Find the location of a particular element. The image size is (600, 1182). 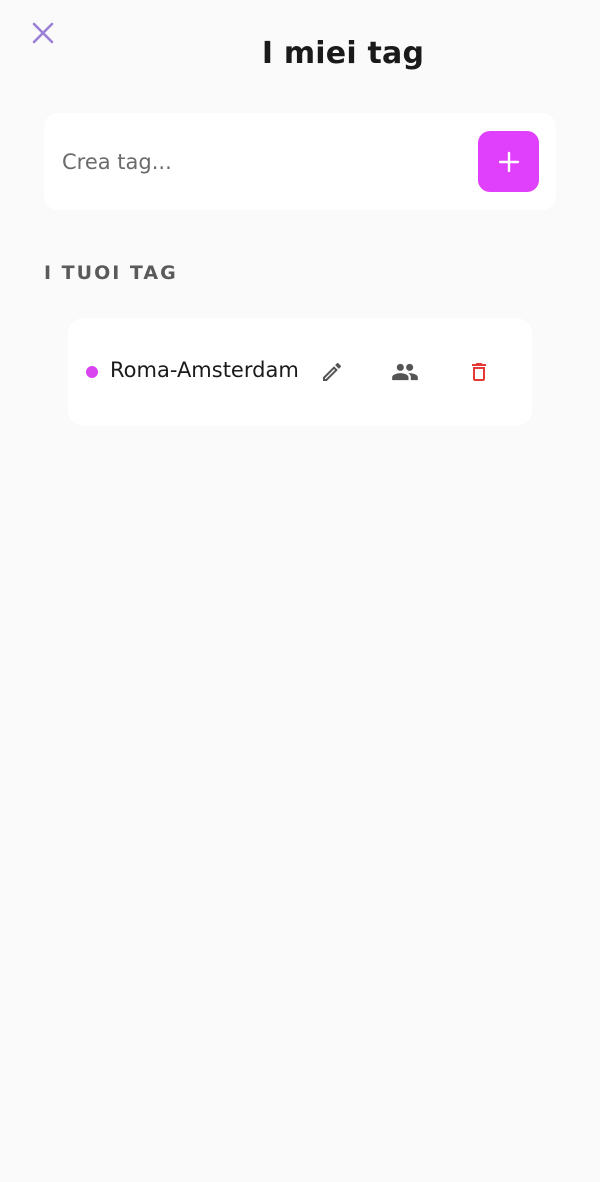

delete-tag-button is located at coordinates (479, 372).